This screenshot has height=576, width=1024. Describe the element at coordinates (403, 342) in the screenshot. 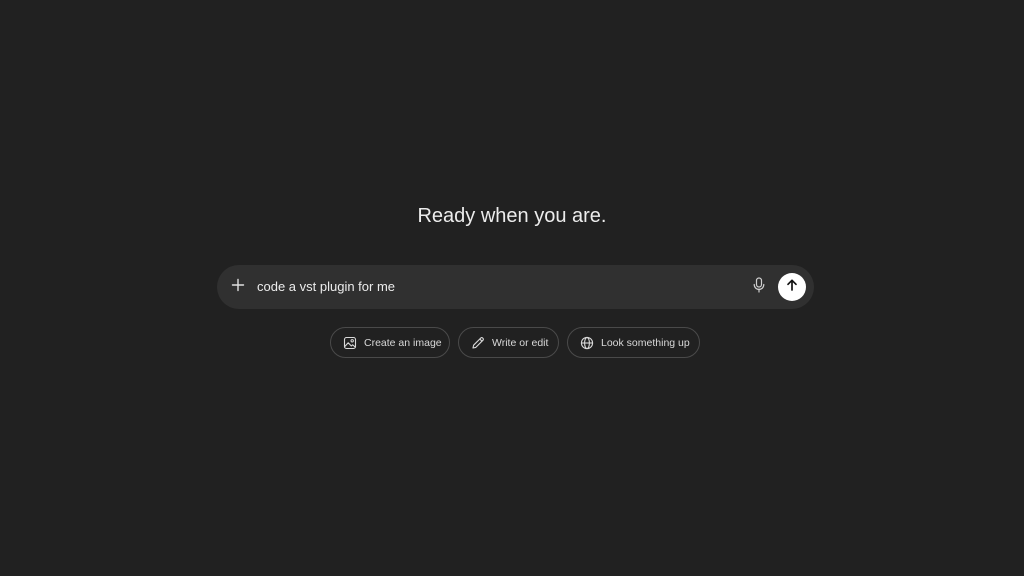

I see `suggestion-label: Create an image` at that location.